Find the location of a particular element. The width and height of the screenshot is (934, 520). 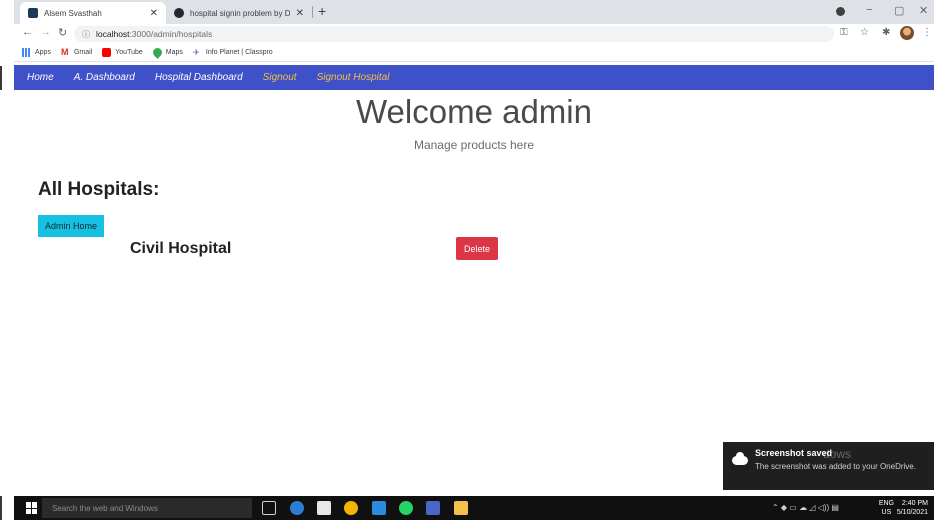

info-planet-icon: ✈ is located at coordinates (196, 52).